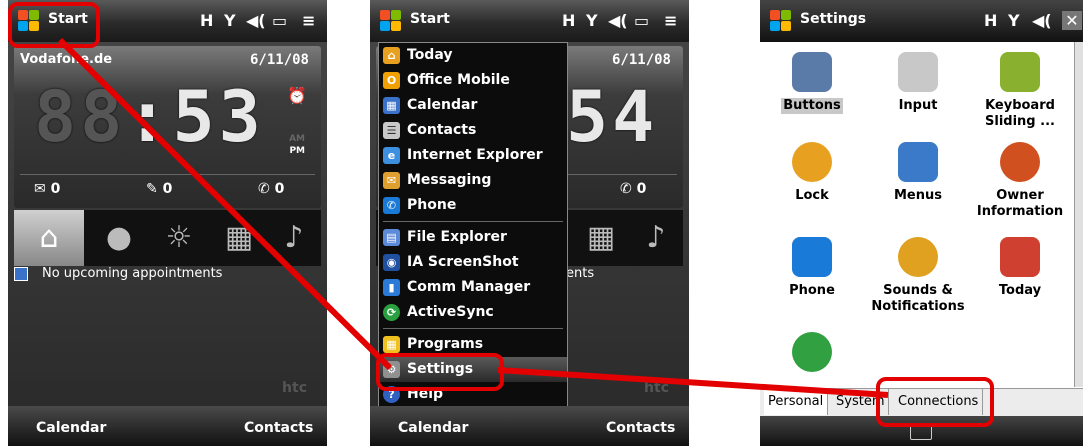 The height and width of the screenshot is (446, 1083). Describe the element at coordinates (391, 105) in the screenshot. I see `calendar-icon: ▦` at that location.